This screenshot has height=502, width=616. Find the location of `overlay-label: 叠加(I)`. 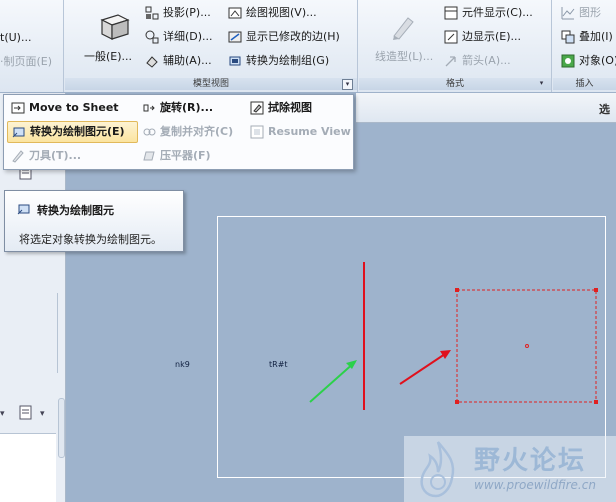

overlay-label: 叠加(I) is located at coordinates (596, 36).